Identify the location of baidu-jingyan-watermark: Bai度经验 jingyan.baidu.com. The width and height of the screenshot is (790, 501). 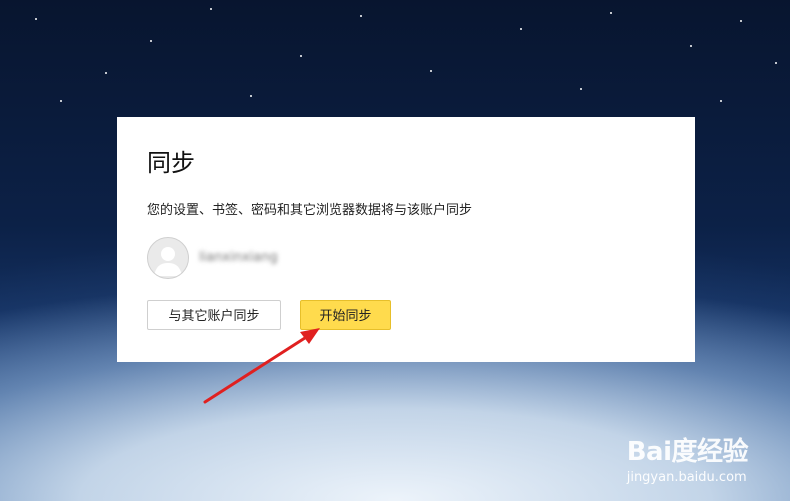
(687, 458).